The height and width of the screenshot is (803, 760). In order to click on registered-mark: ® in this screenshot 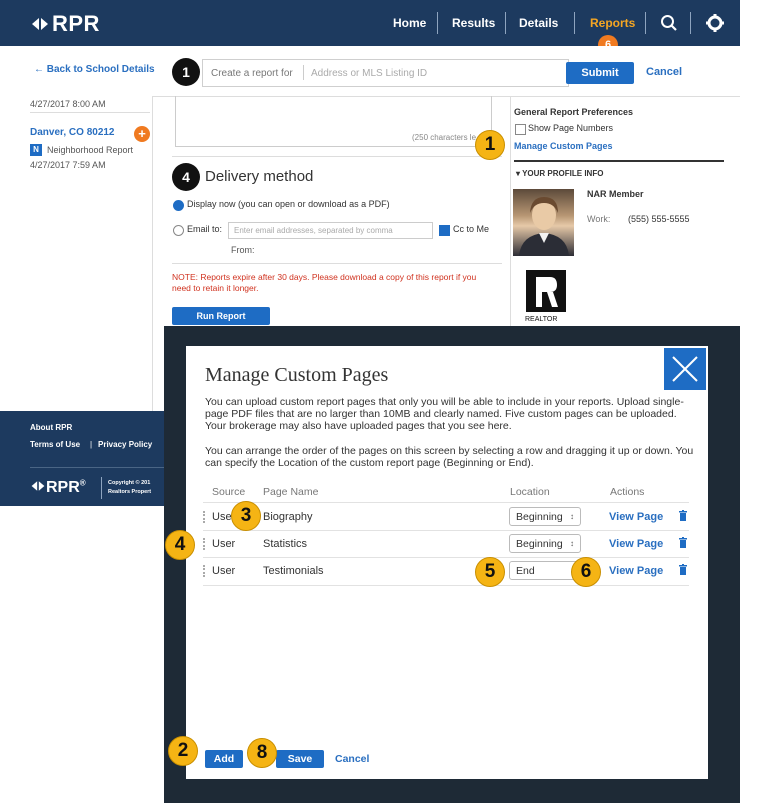, I will do `click(82, 483)`.